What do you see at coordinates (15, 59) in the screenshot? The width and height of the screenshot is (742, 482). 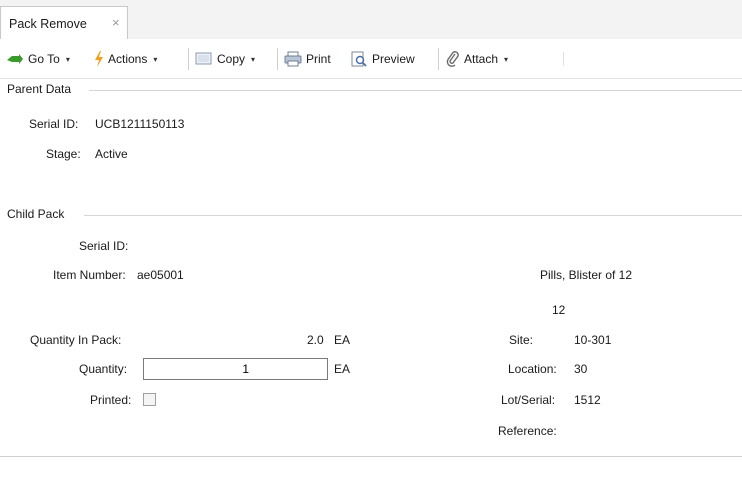 I see `goto-arrow-icon` at bounding box center [15, 59].